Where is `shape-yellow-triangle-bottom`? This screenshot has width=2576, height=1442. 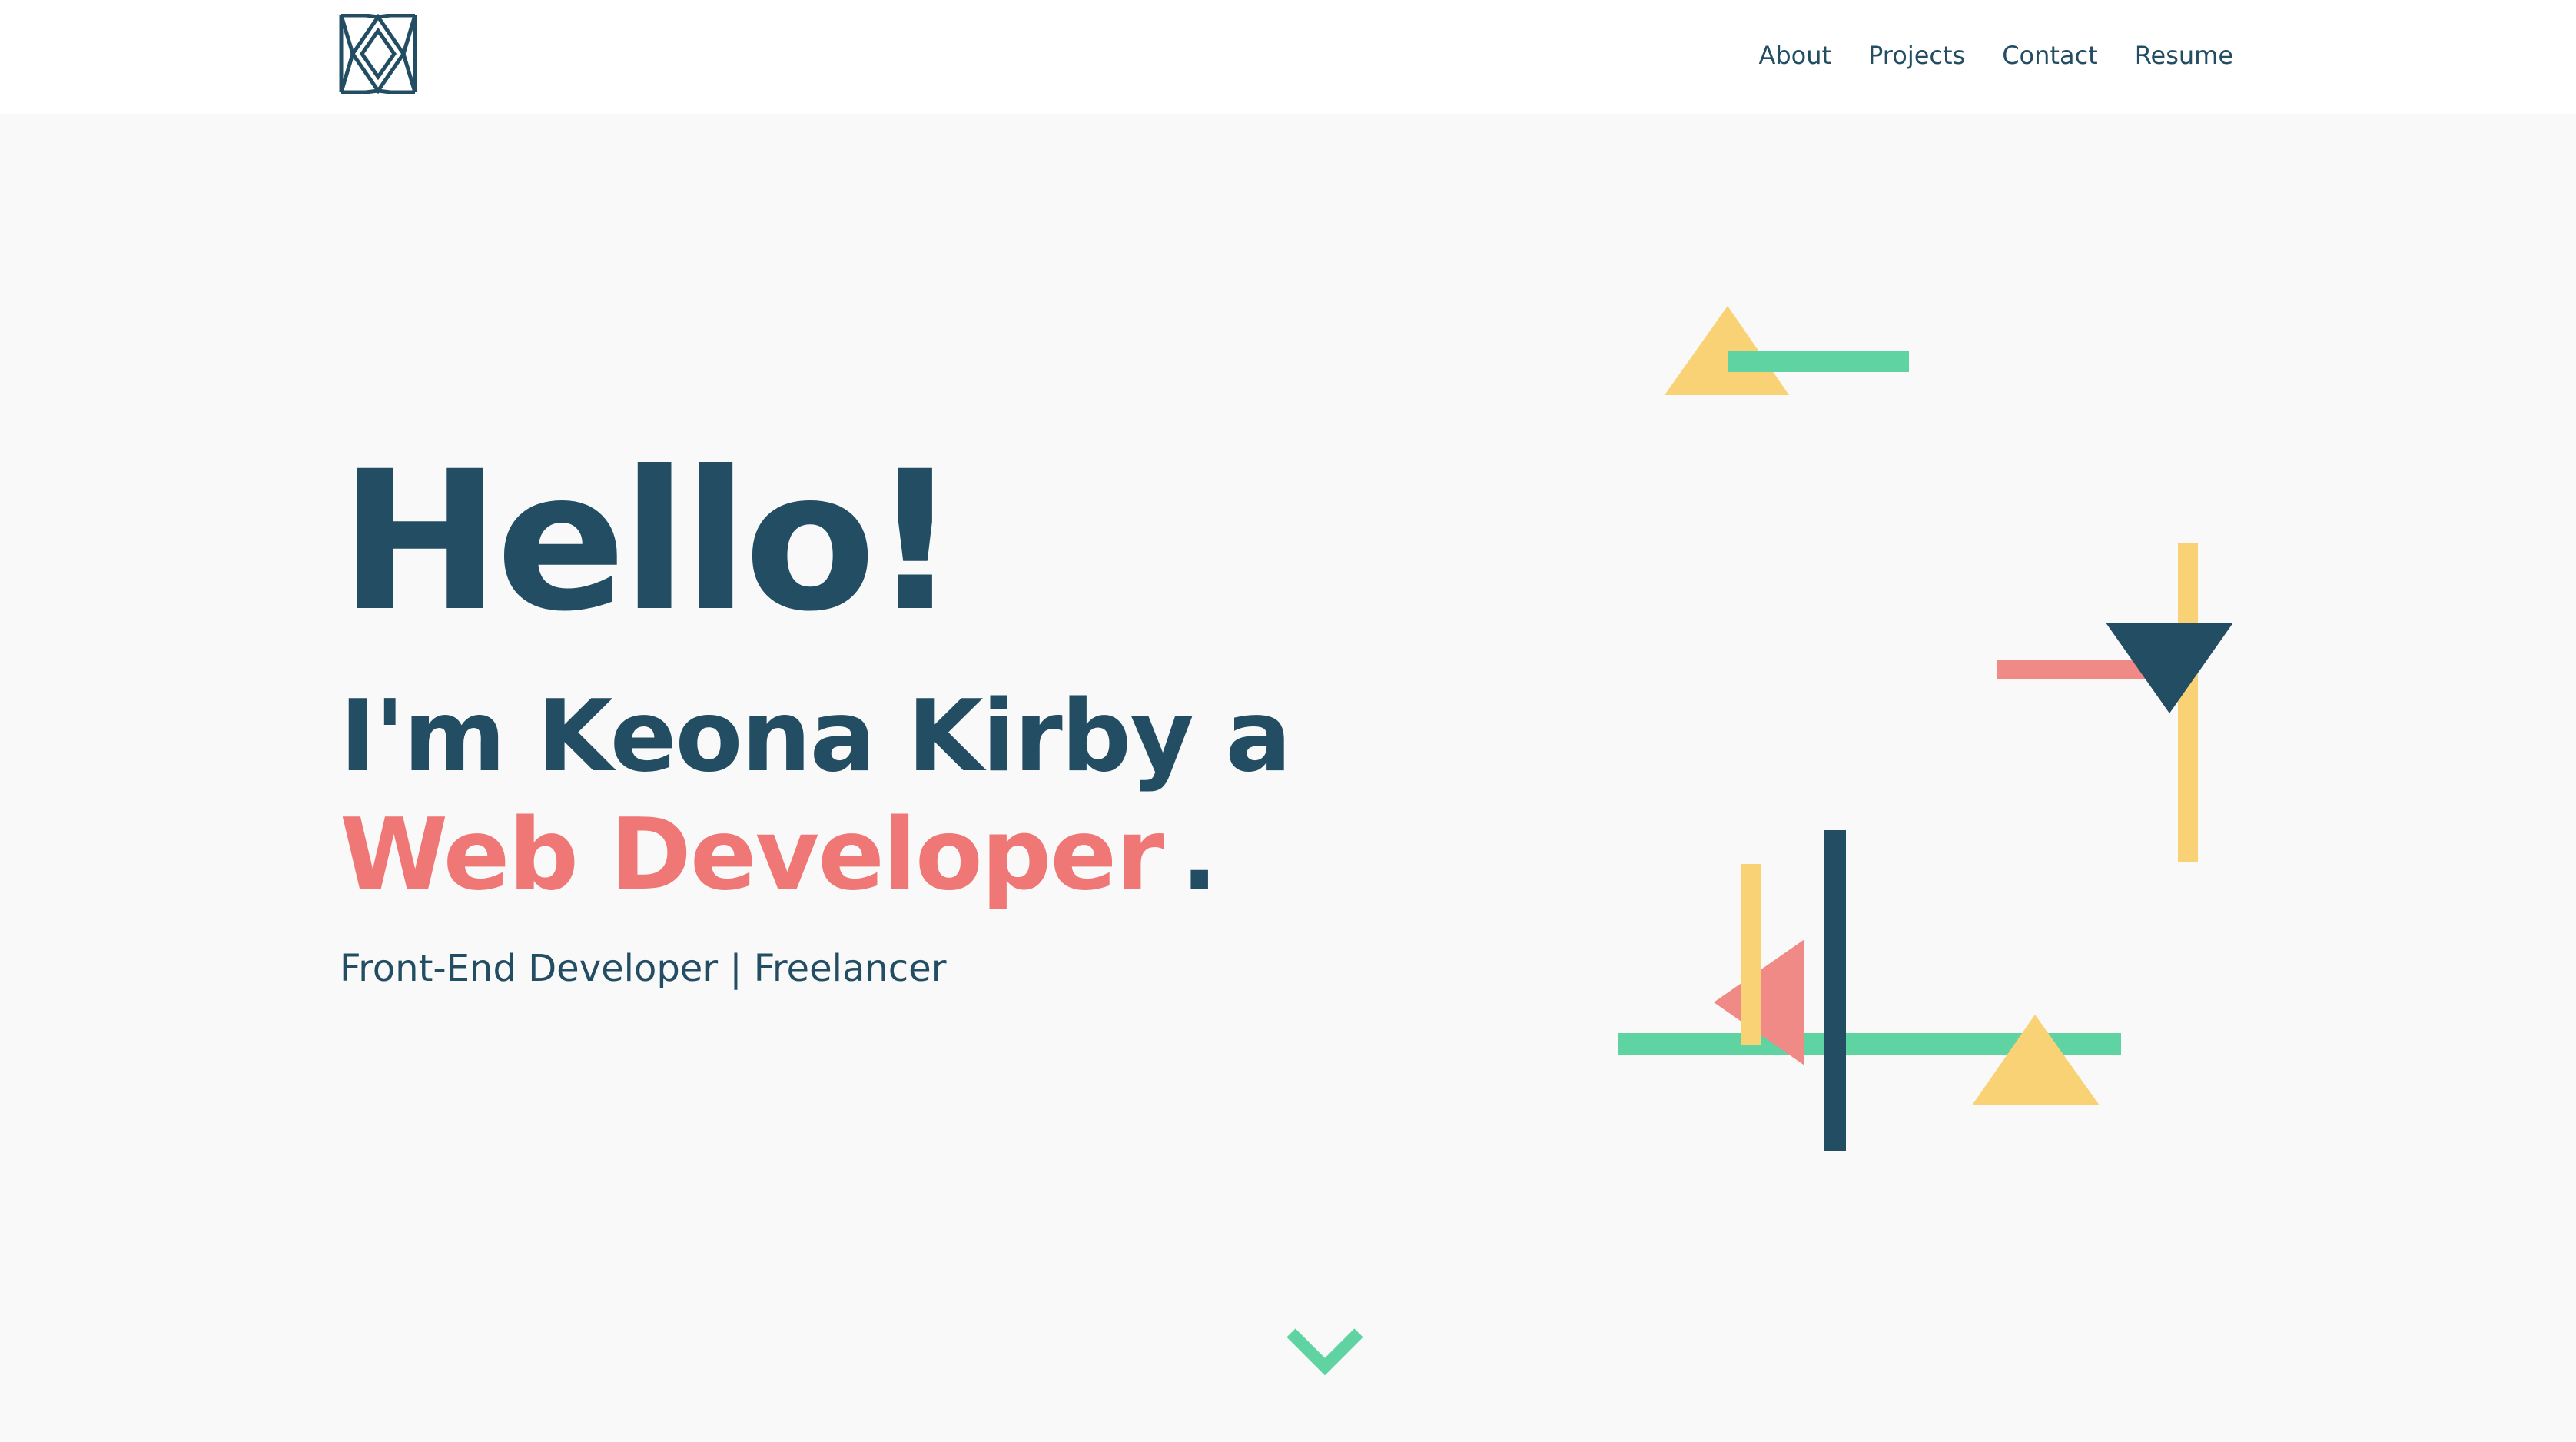 shape-yellow-triangle-bottom is located at coordinates (2036, 1060).